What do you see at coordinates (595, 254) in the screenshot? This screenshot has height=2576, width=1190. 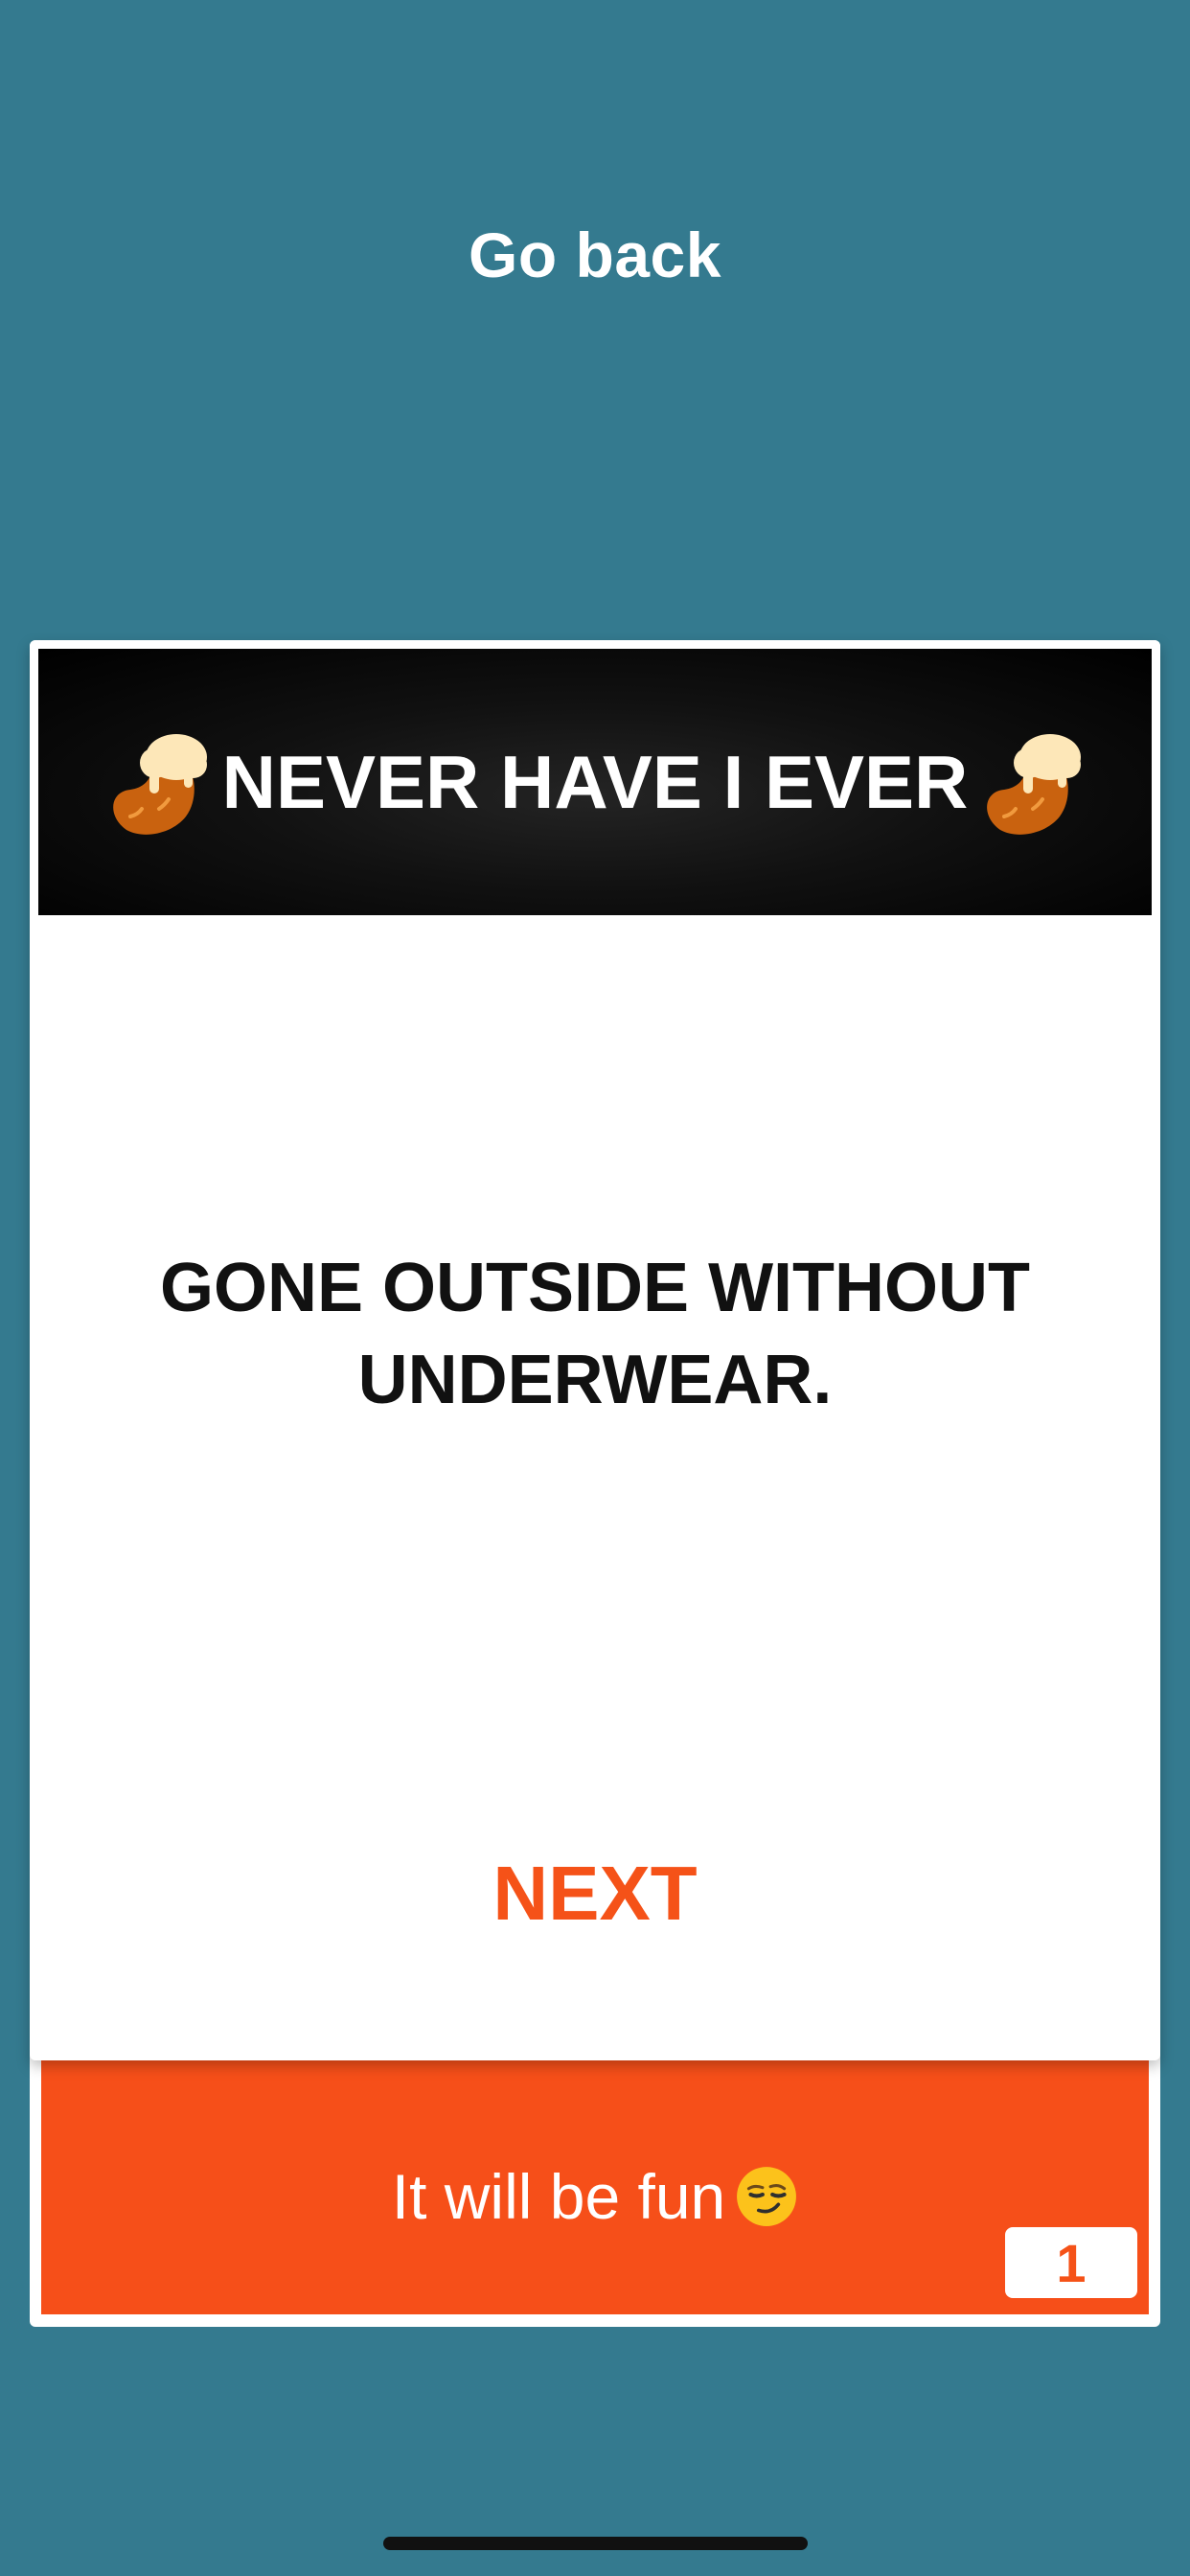 I see `go-back-button: Go back` at bounding box center [595, 254].